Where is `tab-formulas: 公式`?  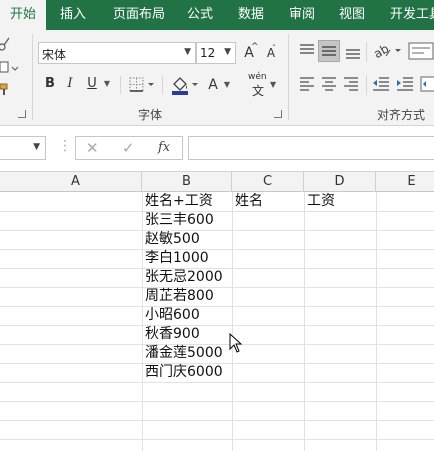
tab-formulas: 公式 is located at coordinates (200, 15).